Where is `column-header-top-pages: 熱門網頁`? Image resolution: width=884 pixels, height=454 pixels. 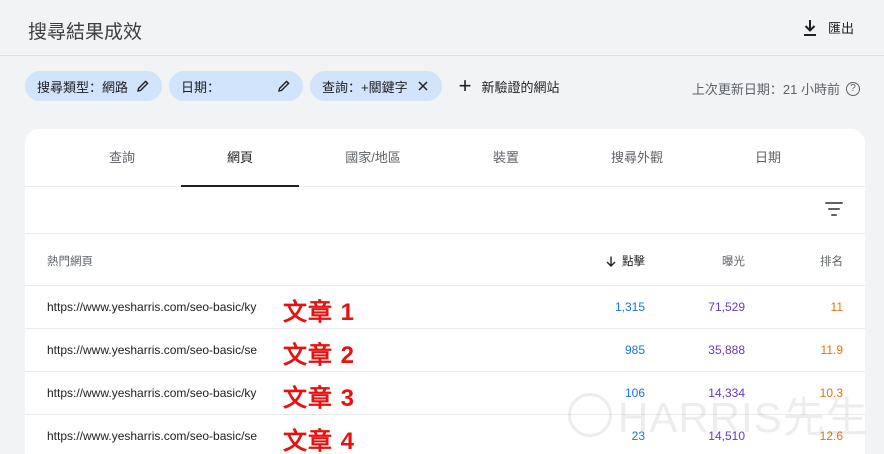 column-header-top-pages: 熱門網頁 is located at coordinates (70, 261).